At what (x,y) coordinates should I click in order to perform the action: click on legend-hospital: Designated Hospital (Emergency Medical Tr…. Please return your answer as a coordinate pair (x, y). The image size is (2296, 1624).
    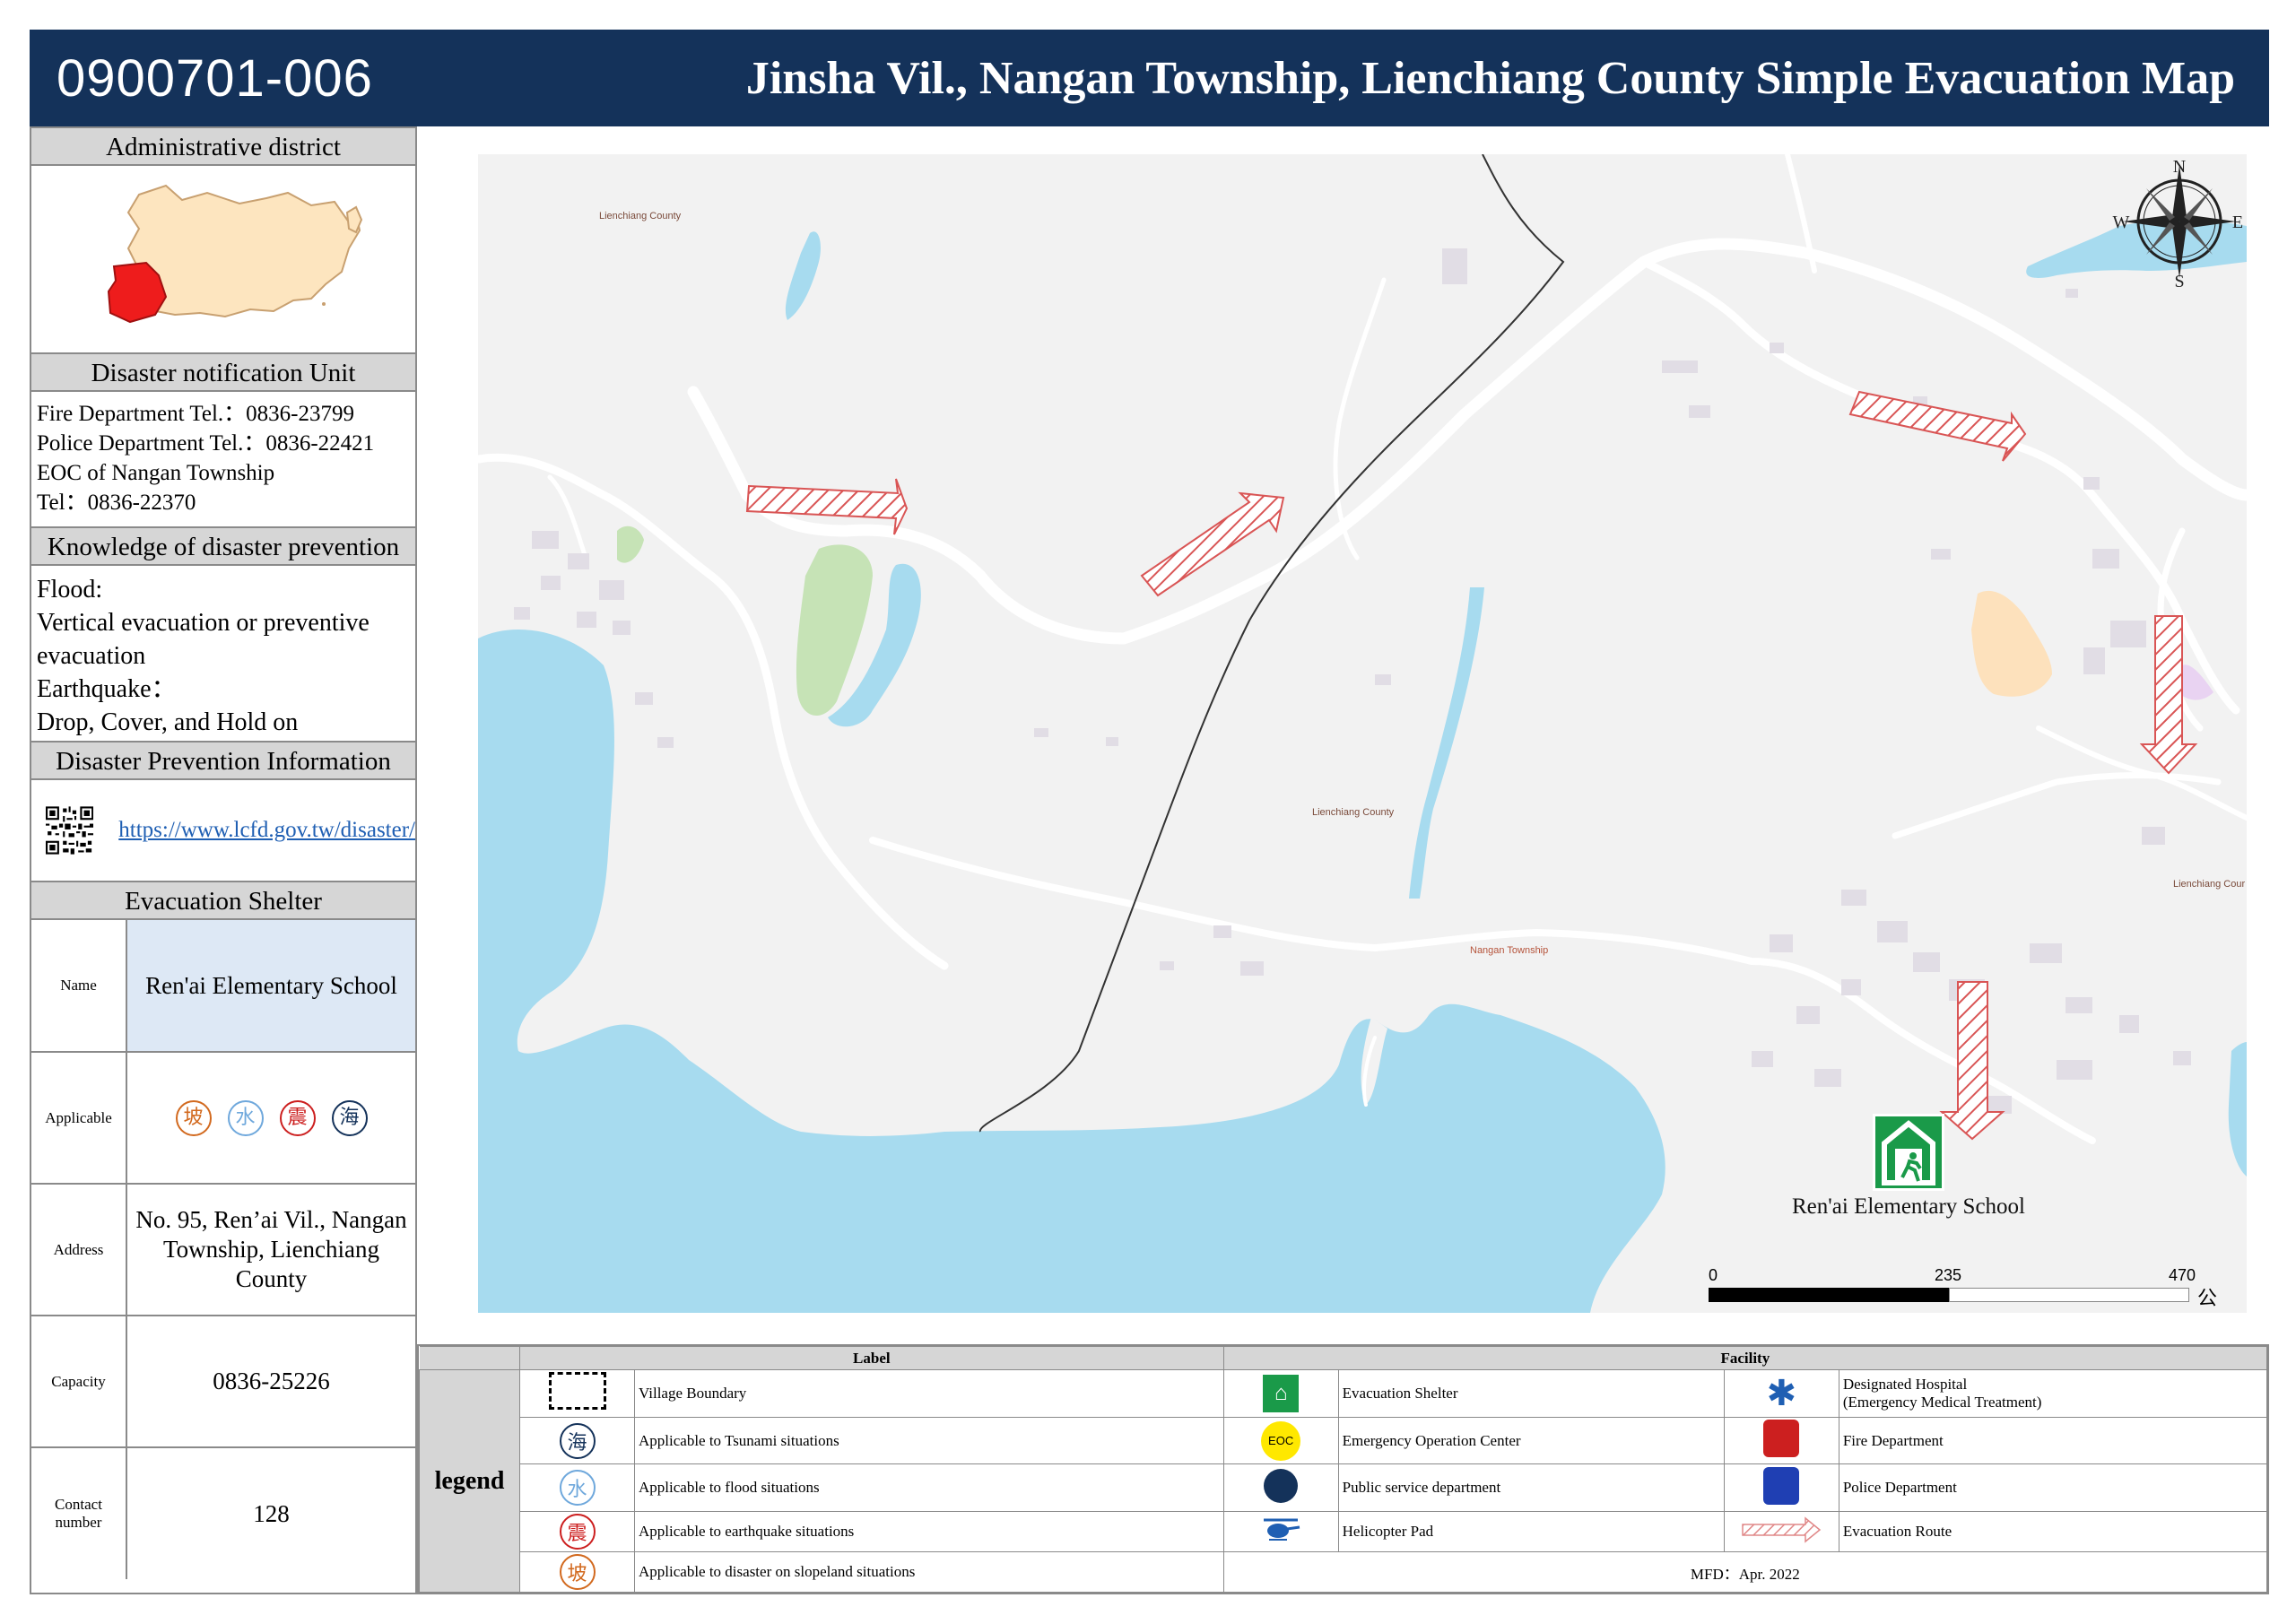
    Looking at the image, I should click on (2053, 1393).